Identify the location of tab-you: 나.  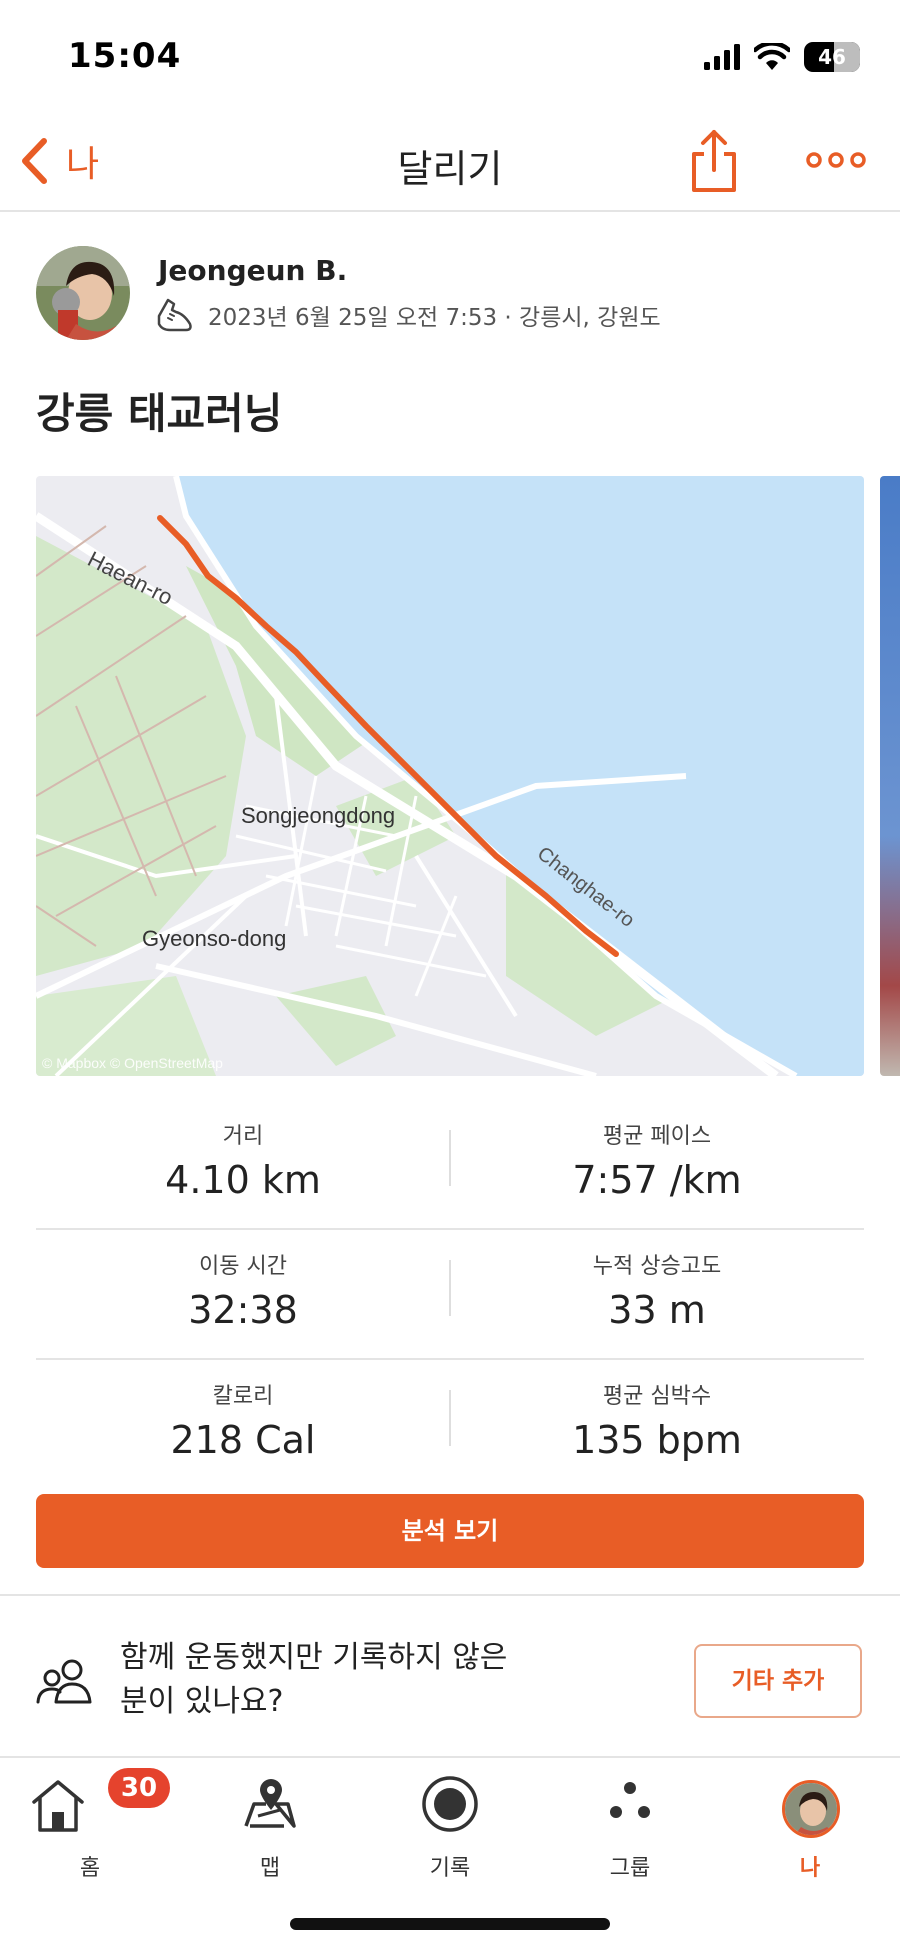
(810, 1824).